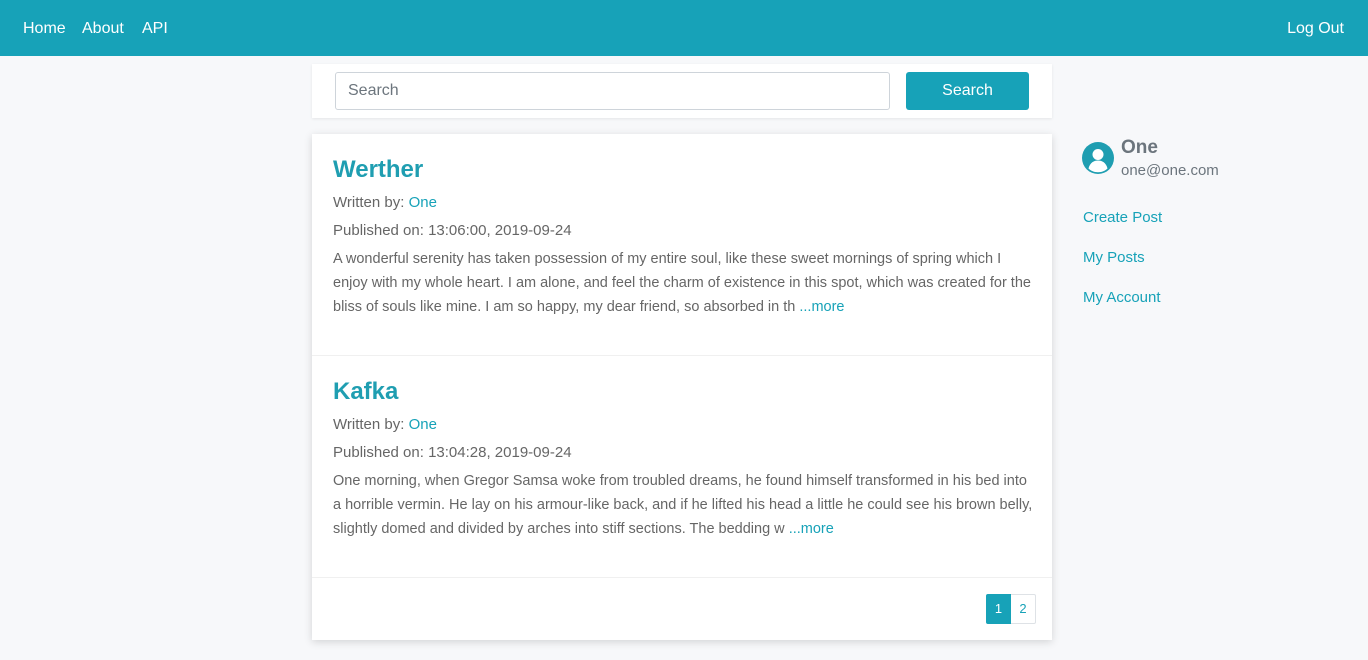 This screenshot has width=1368, height=660. Describe the element at coordinates (155, 29) in the screenshot. I see `nav-api-link: API` at that location.